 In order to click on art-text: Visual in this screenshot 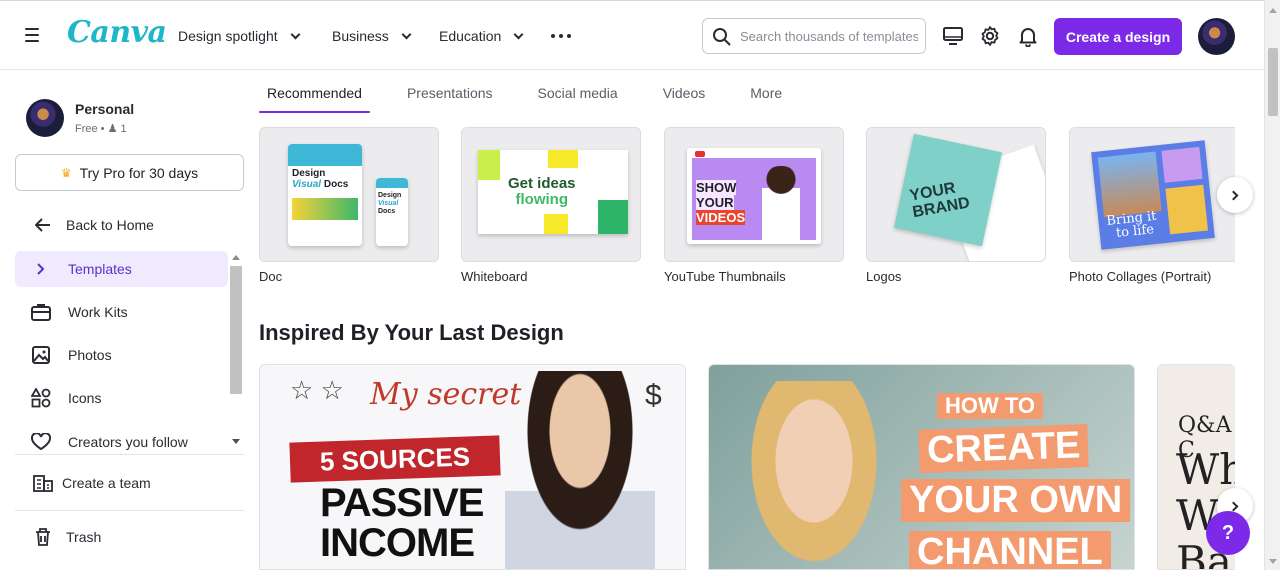, I will do `click(307, 184)`.